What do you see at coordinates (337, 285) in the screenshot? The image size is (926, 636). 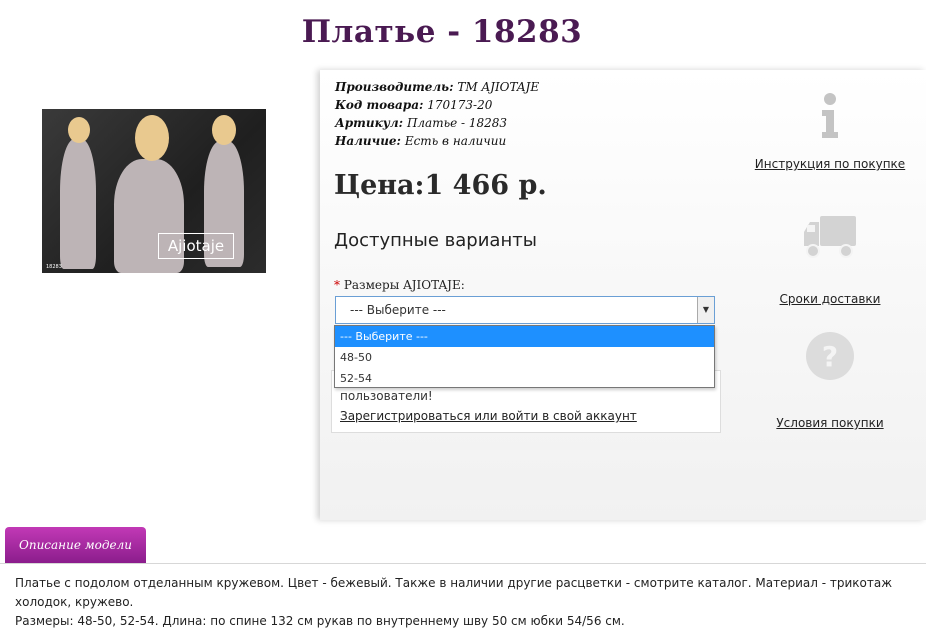 I see `required-mark: *` at bounding box center [337, 285].